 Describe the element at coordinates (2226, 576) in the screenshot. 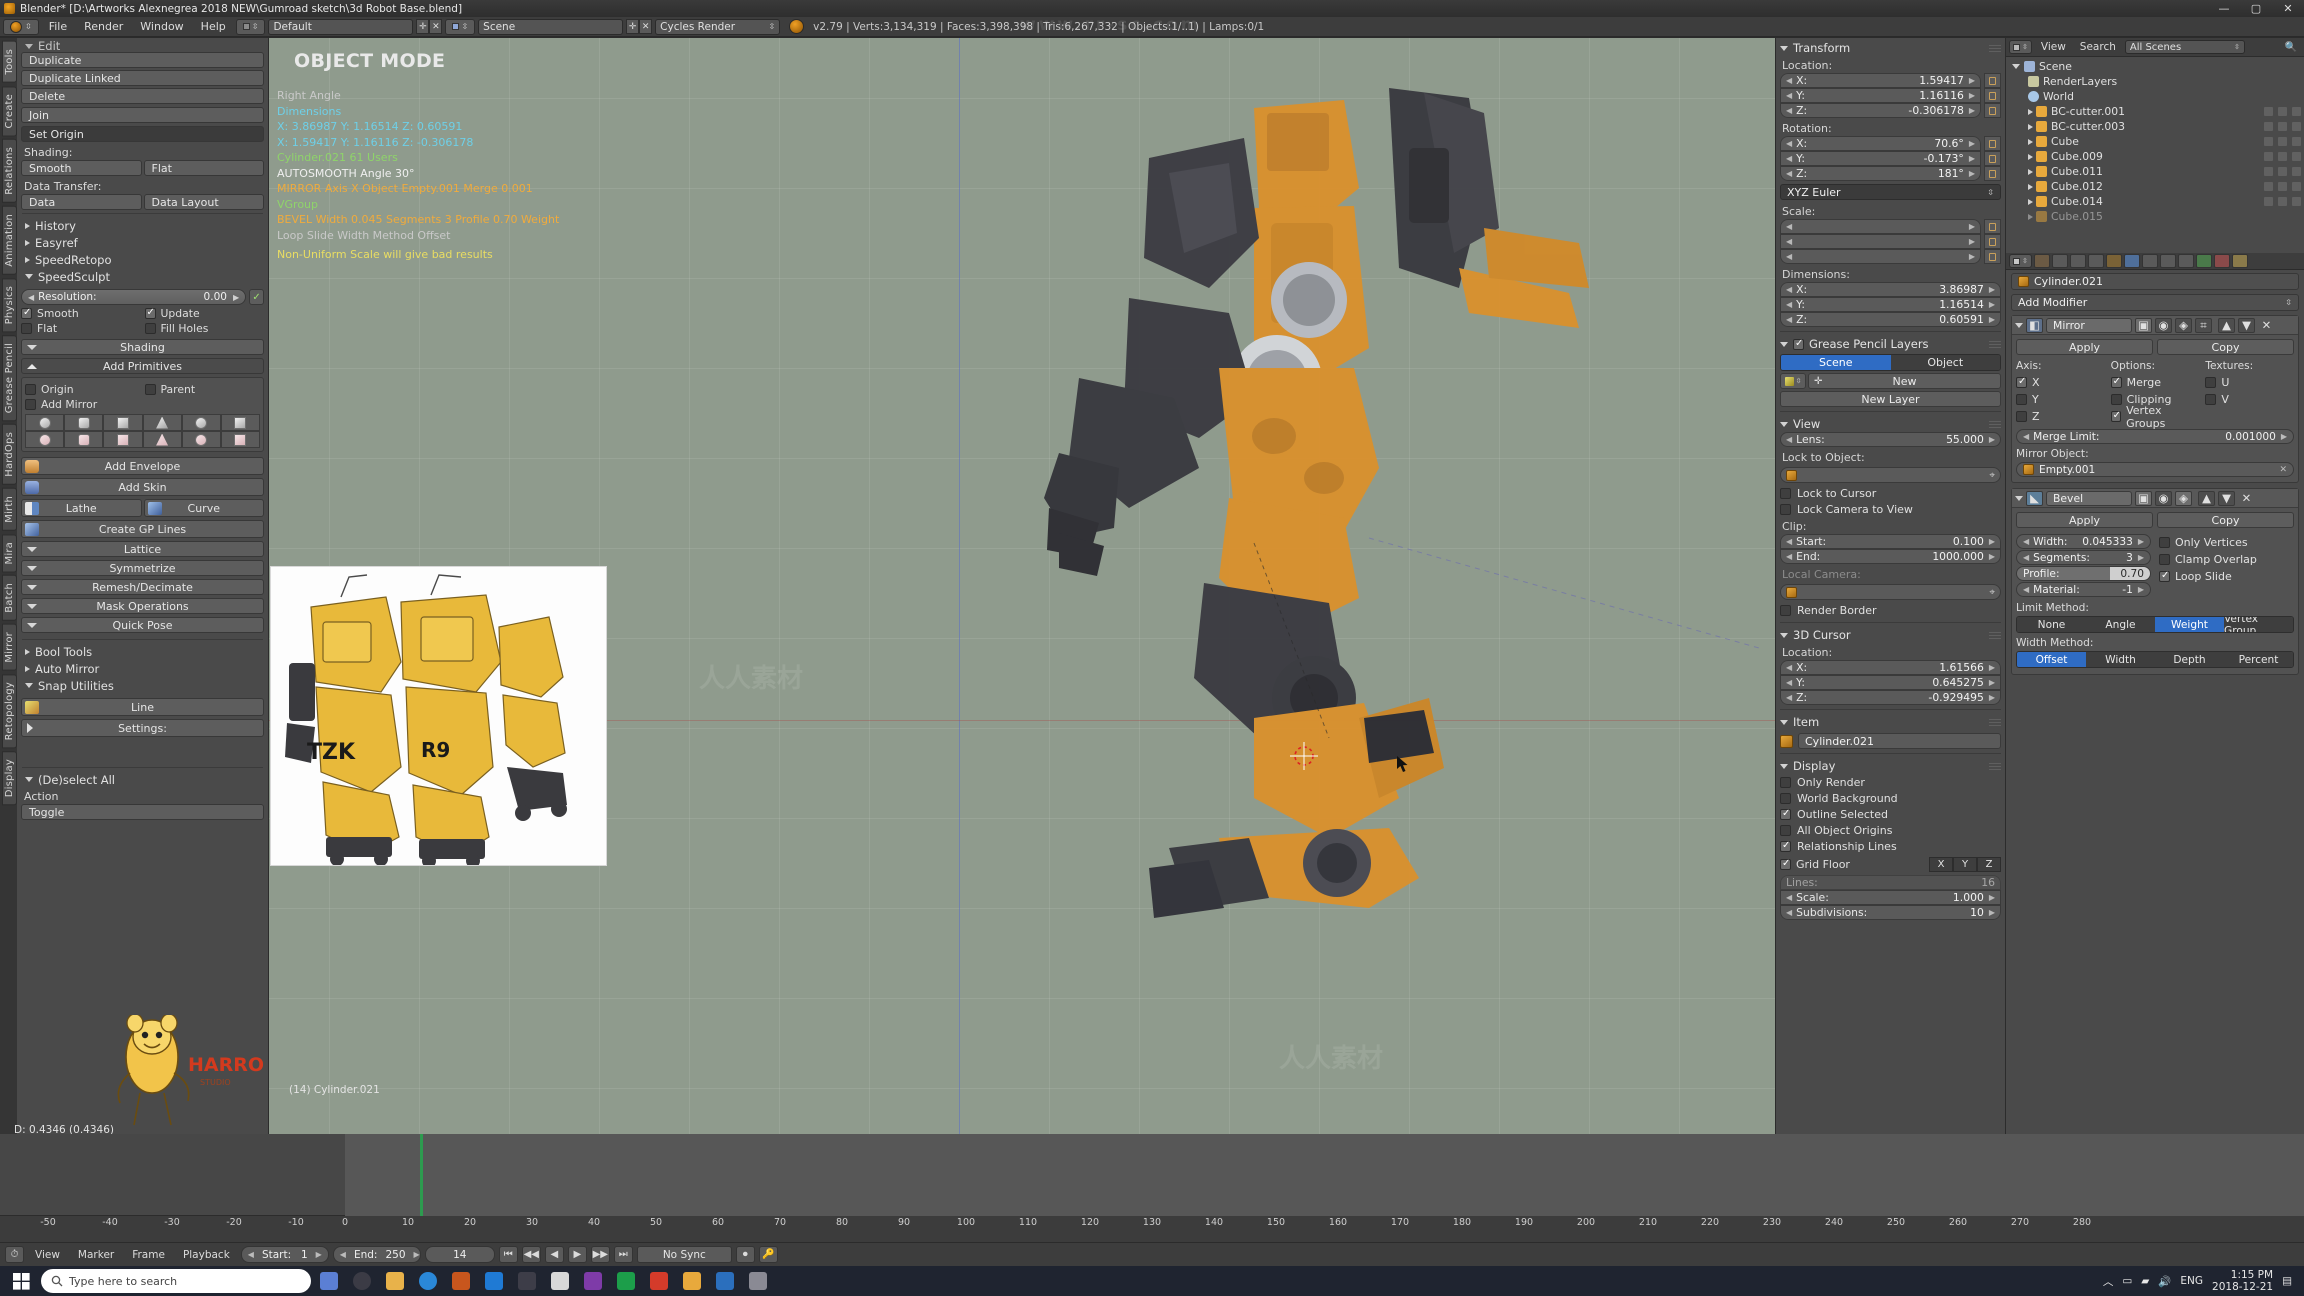

I see `bevel-loop-slide-checkbox: Loop Slide` at that location.